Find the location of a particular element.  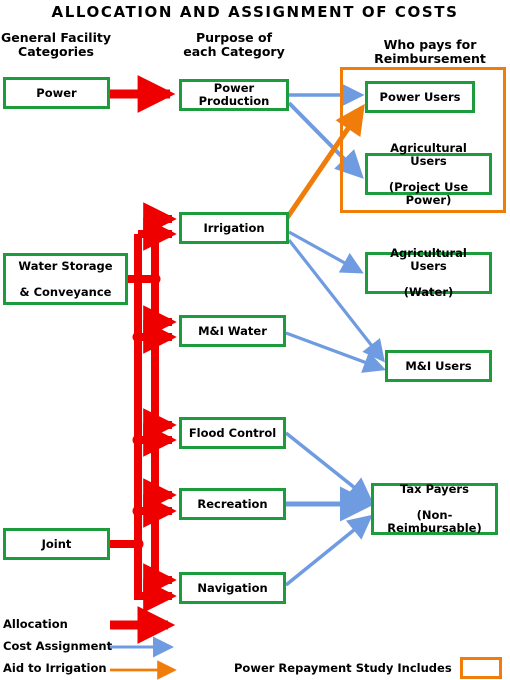

node-ag-users-water-label: Agricultural Users (Water) is located at coordinates (428, 273).